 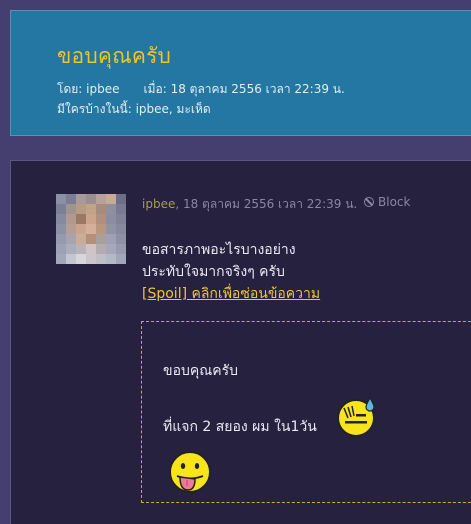 What do you see at coordinates (219, 250) in the screenshot?
I see `post-line-1: ขอสารภาพอะไรบางอย่าง` at bounding box center [219, 250].